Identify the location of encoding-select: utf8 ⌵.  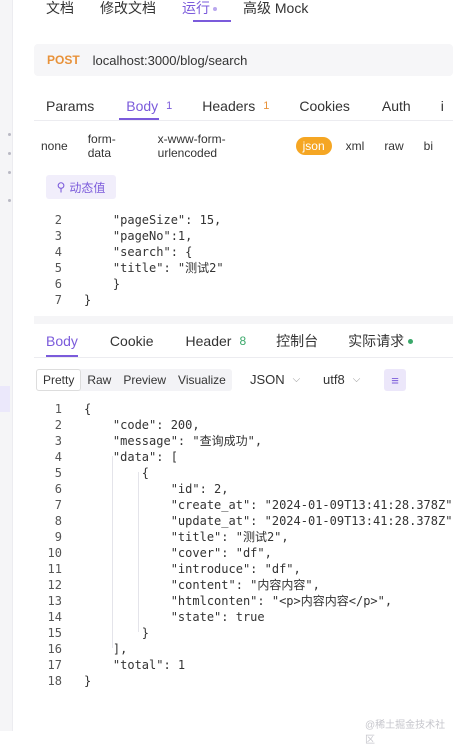
(341, 379).